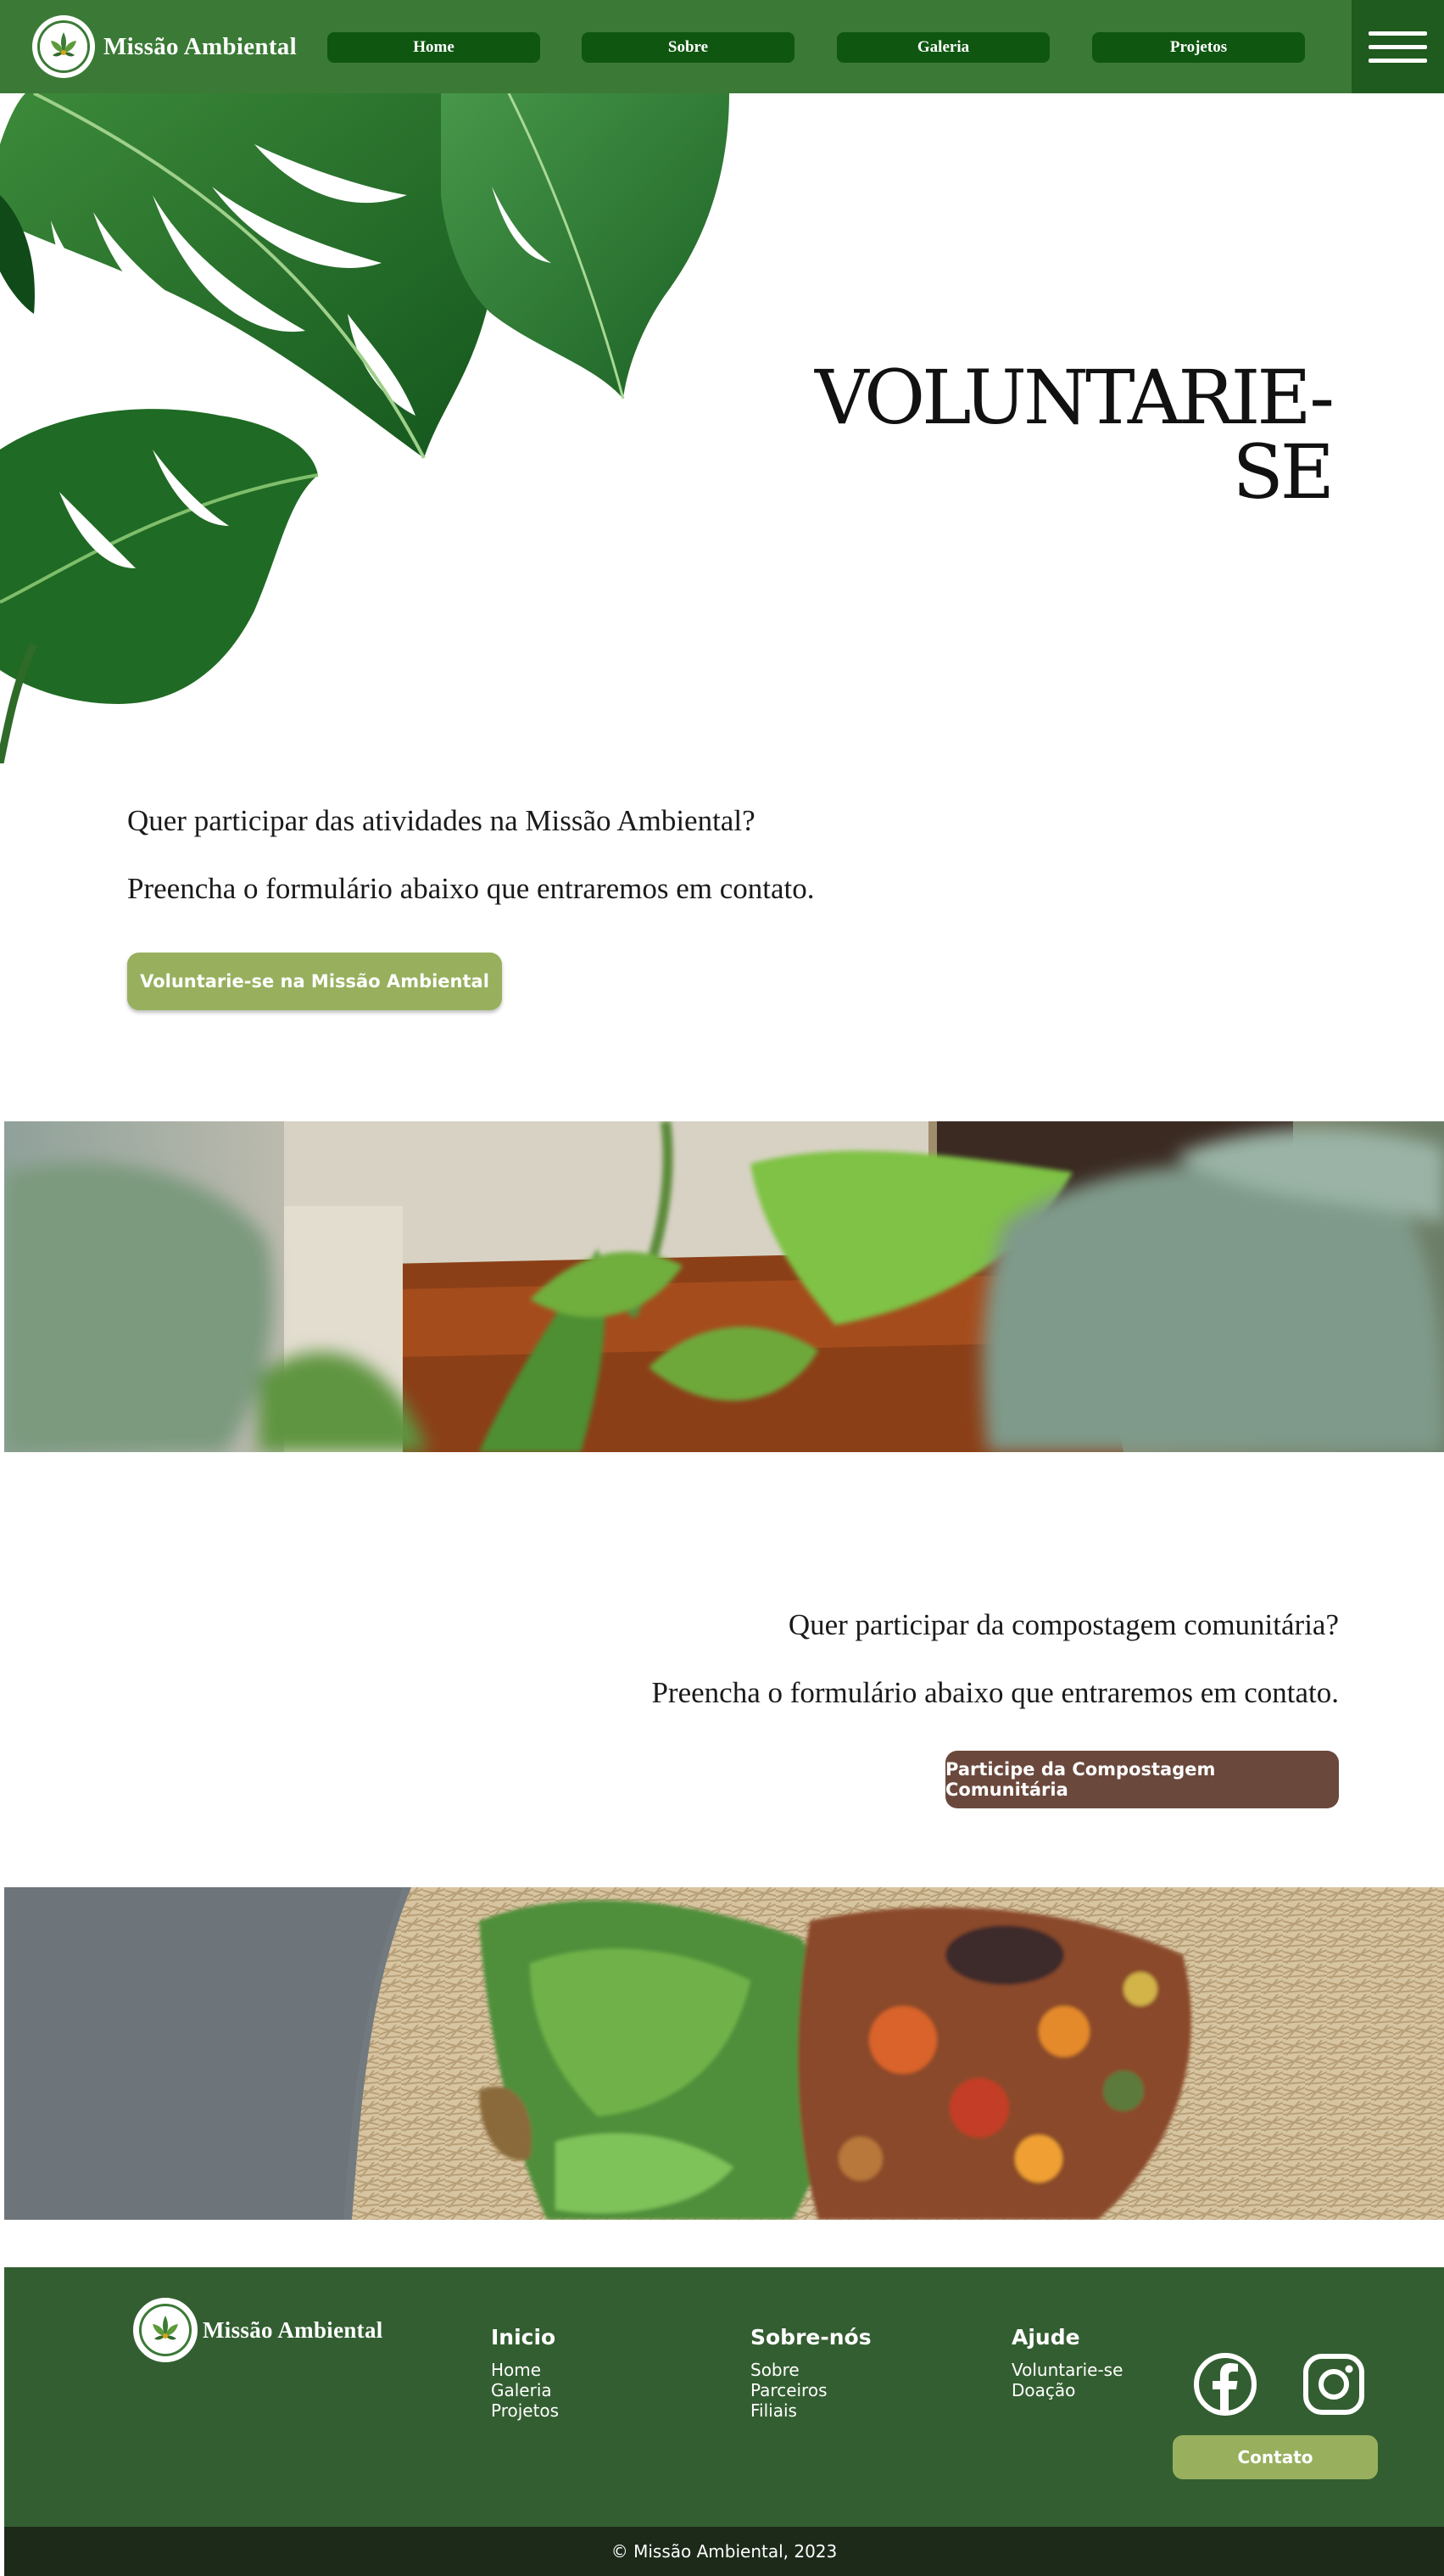  I want to click on footer-col-sobre-nos: Sobre-nós Sobre Parceiros Filiais, so click(811, 2373).